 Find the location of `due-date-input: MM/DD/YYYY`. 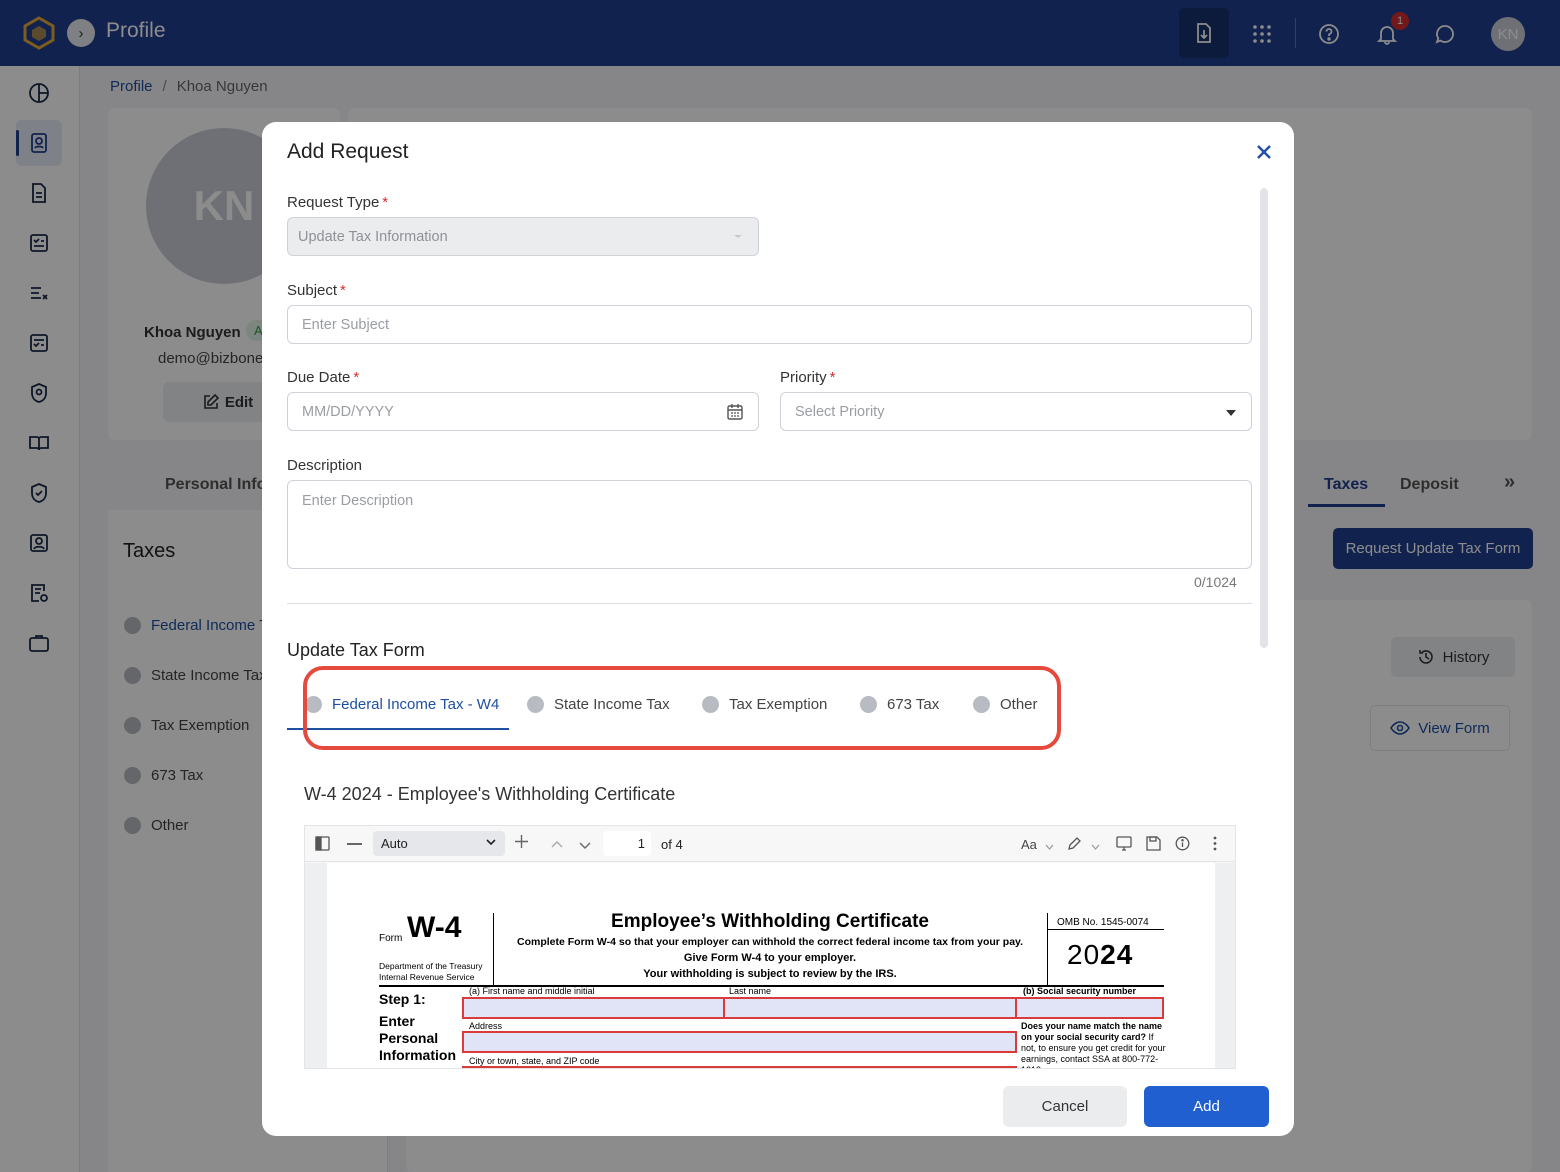

due-date-input: MM/DD/YYYY is located at coordinates (523, 411).